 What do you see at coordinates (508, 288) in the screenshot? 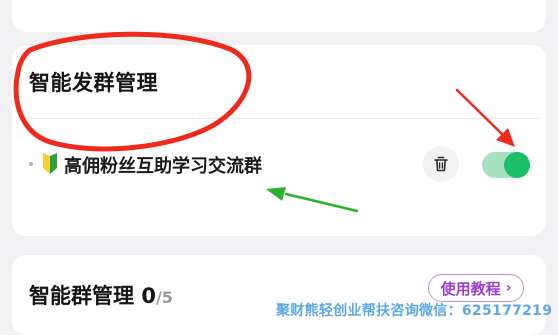
I see `chevron-right-icon: ›` at bounding box center [508, 288].